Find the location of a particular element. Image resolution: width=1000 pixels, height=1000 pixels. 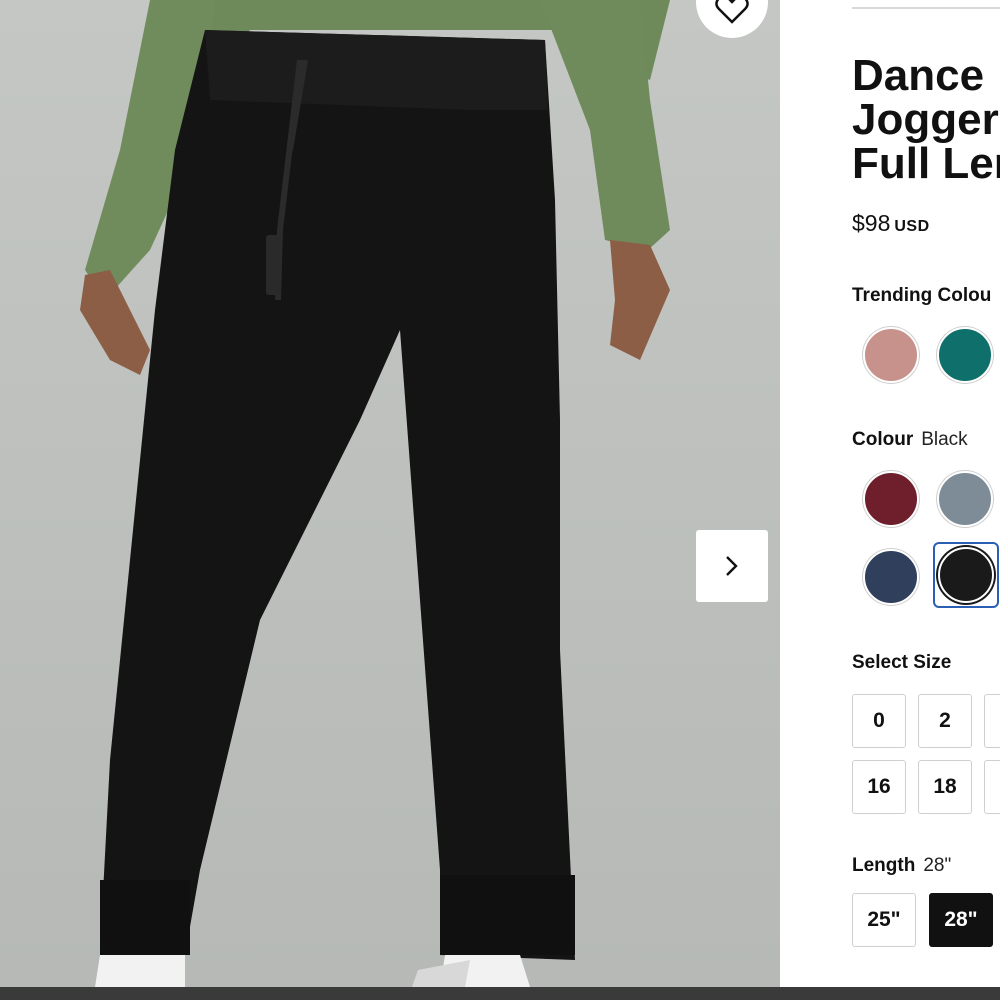

length-option: 25" is located at coordinates (884, 920).